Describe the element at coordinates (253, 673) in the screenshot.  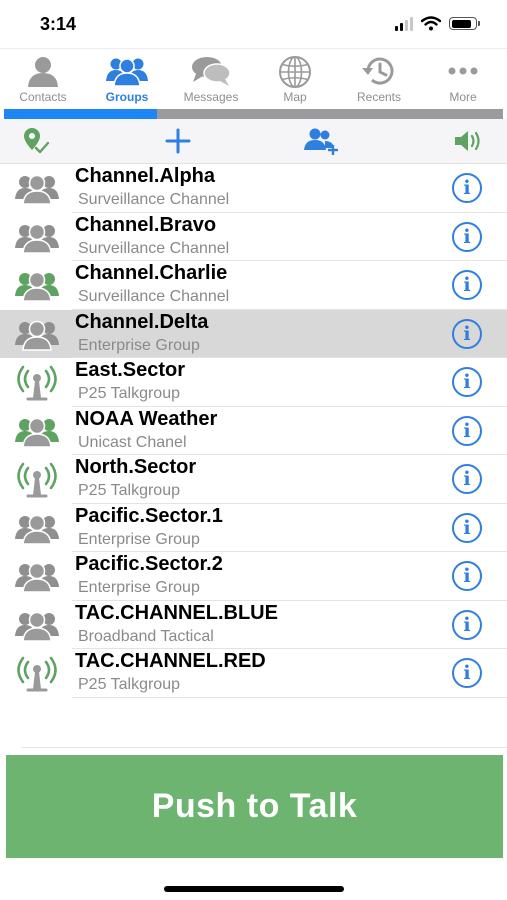
I see `group-row: TAC.CHANNEL.RED P25 Talkgroup i` at that location.